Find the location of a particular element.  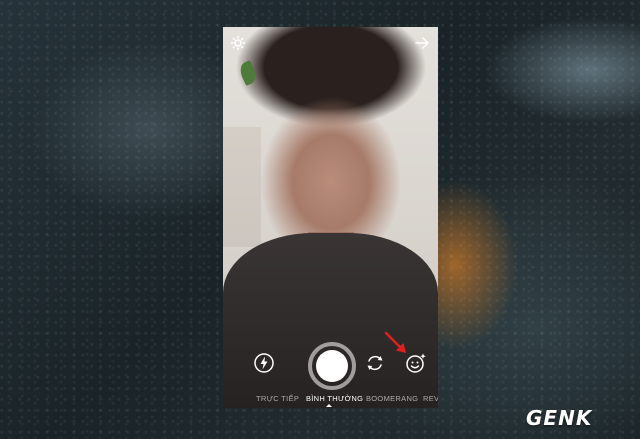

gear-icon is located at coordinates (238, 43).